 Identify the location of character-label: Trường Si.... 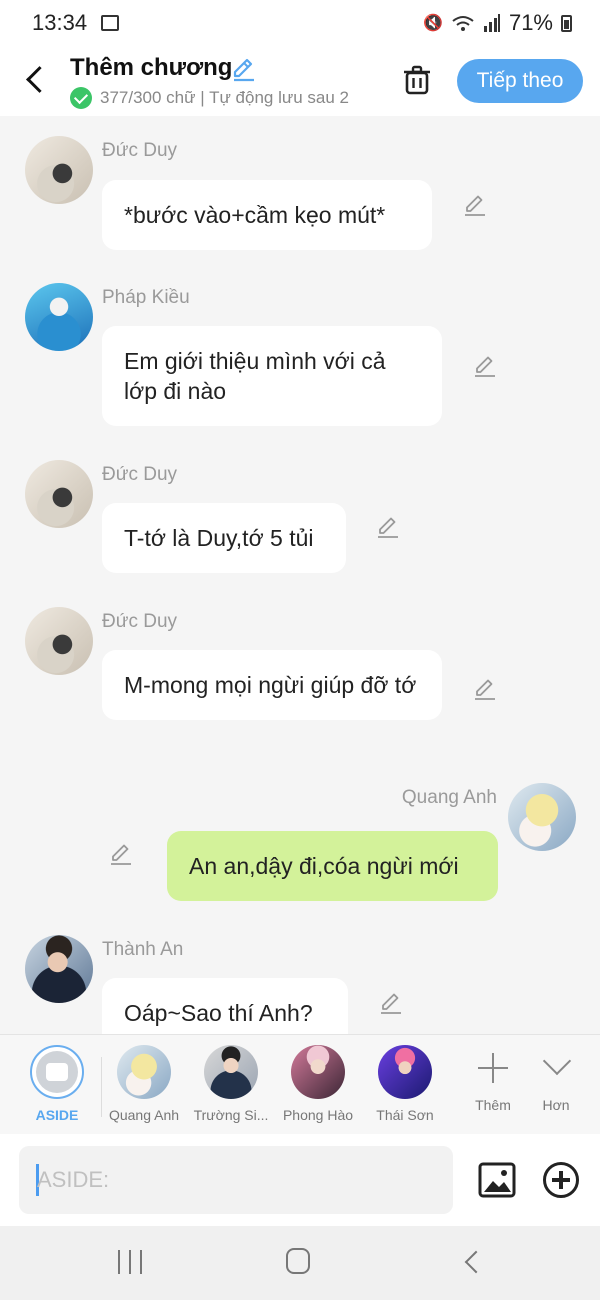
(231, 1115).